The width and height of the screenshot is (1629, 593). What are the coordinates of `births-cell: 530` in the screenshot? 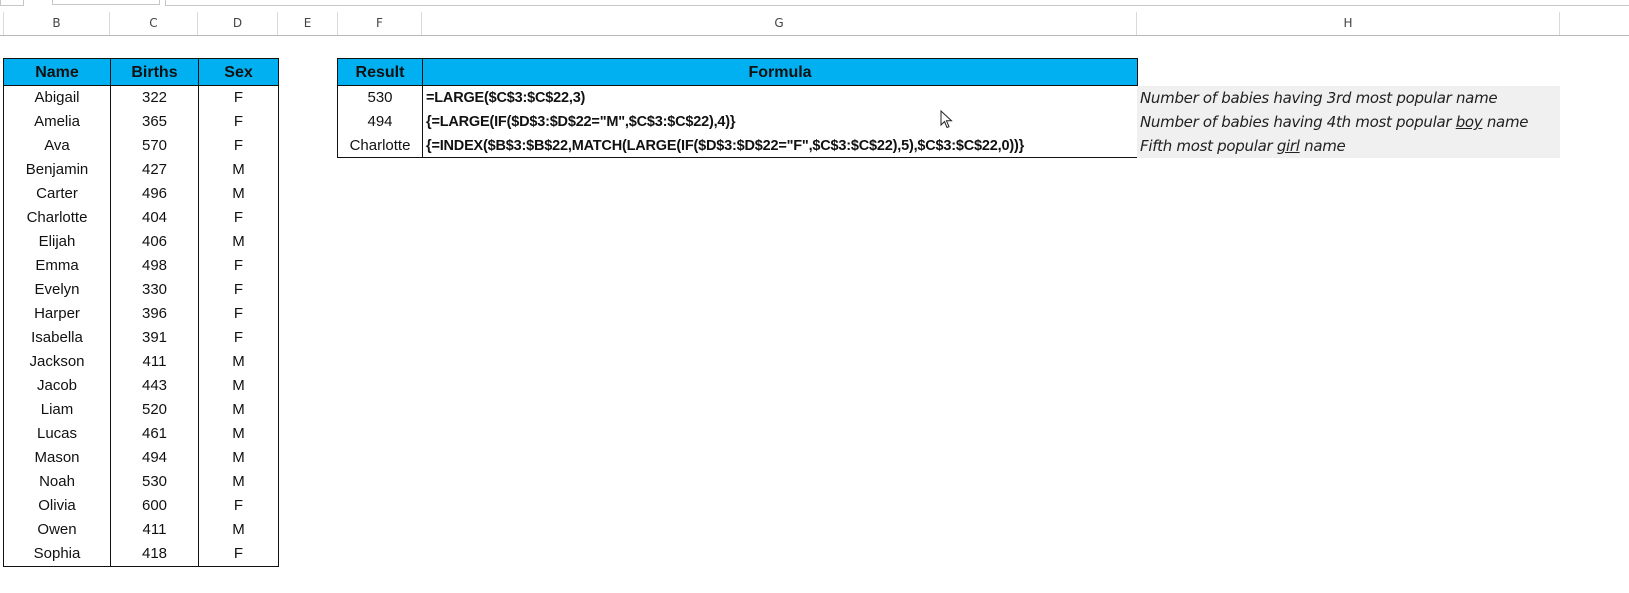 It's located at (154, 482).